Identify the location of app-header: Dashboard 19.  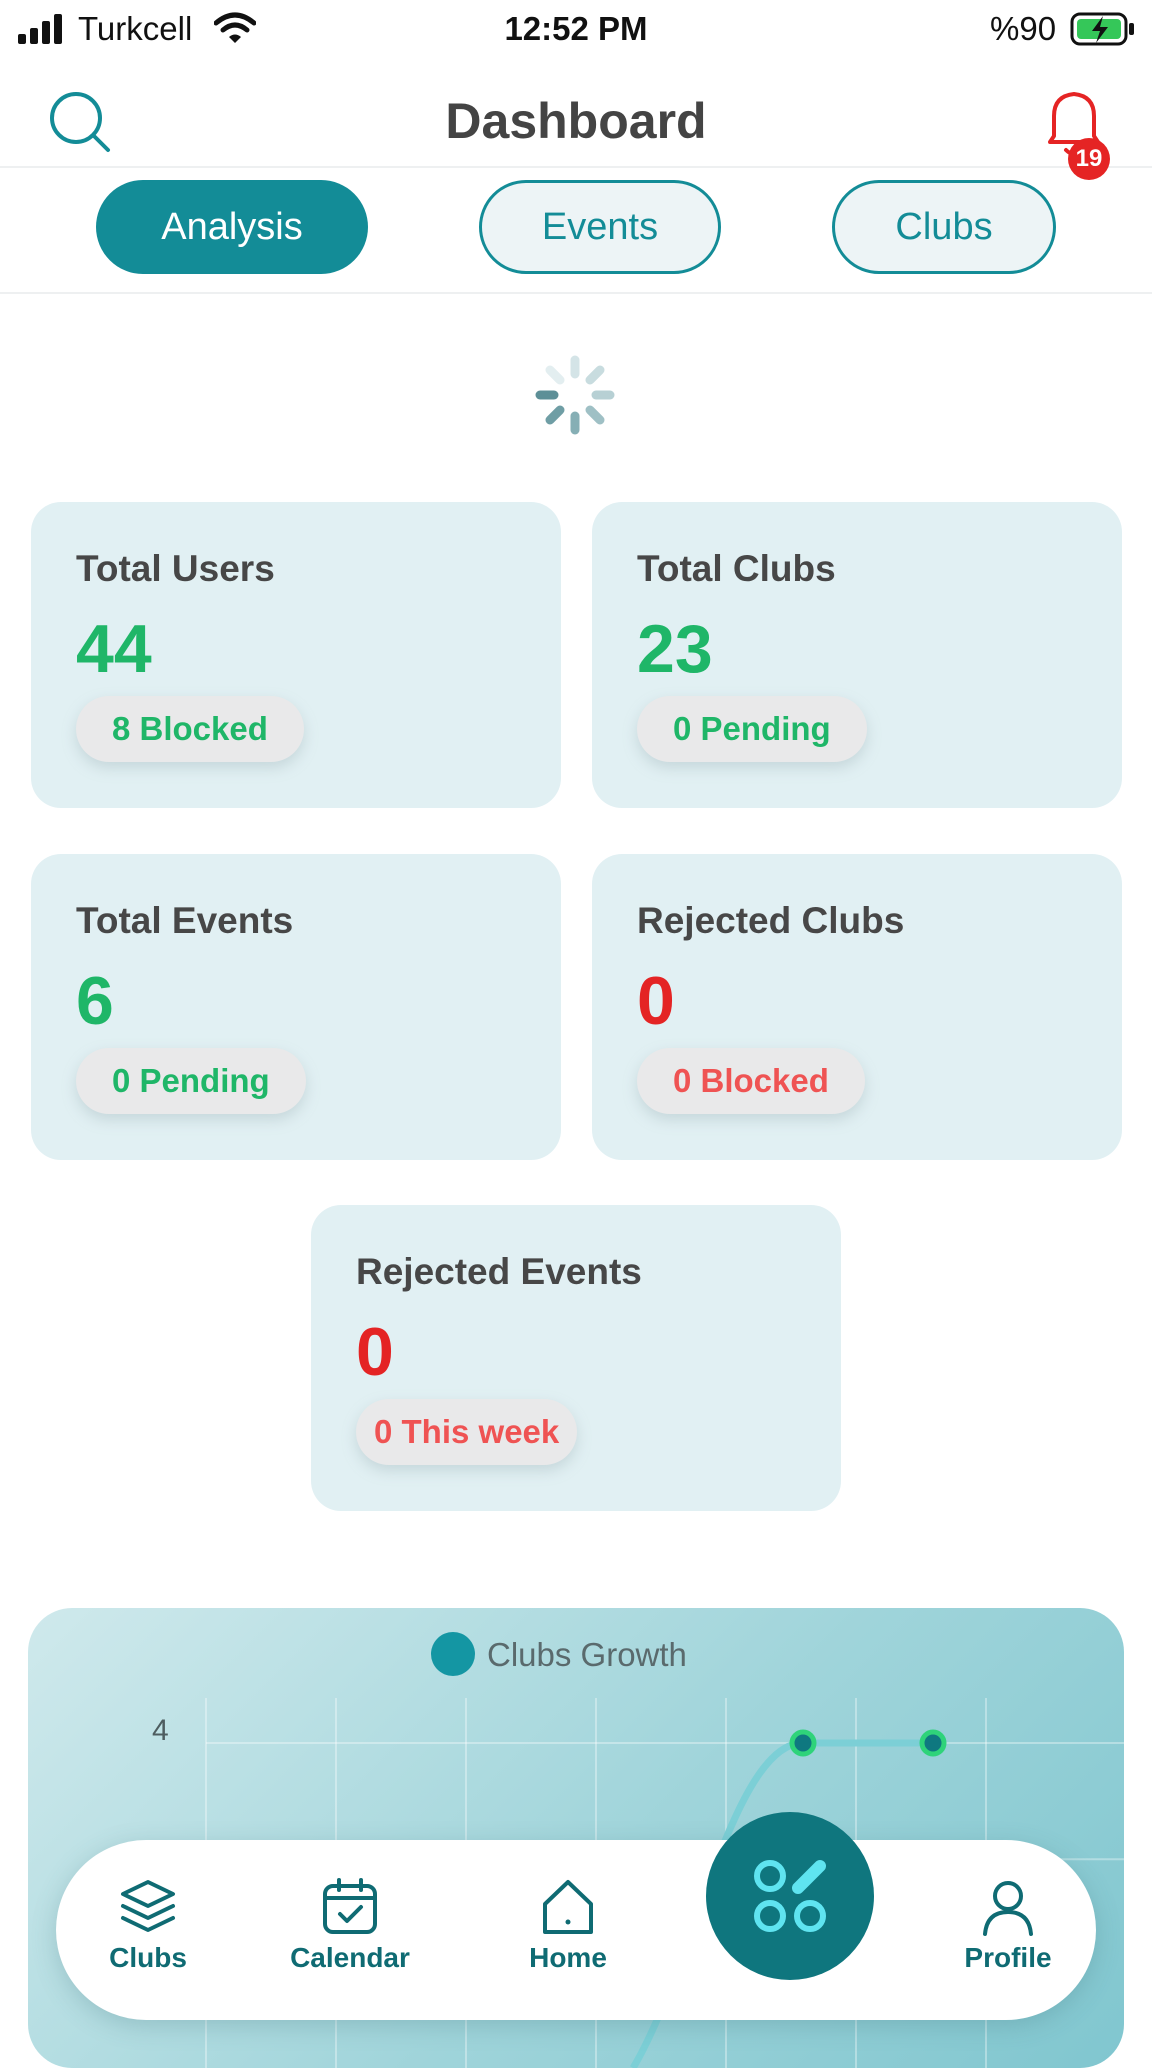
(576, 119).